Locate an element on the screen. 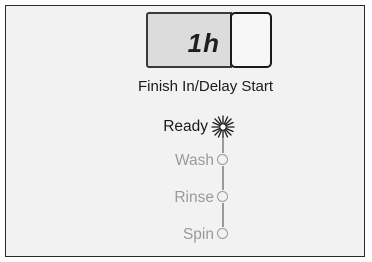 This screenshot has height=262, width=372. status-label-wash: Wash is located at coordinates (194, 160).